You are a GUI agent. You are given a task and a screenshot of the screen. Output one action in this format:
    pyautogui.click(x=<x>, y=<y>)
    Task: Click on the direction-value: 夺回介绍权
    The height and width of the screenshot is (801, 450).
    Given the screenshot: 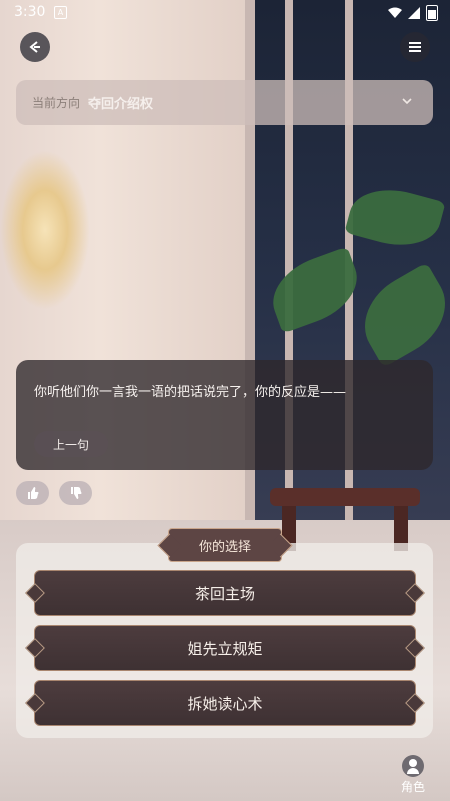 What is the action you would take?
    pyautogui.click(x=121, y=104)
    